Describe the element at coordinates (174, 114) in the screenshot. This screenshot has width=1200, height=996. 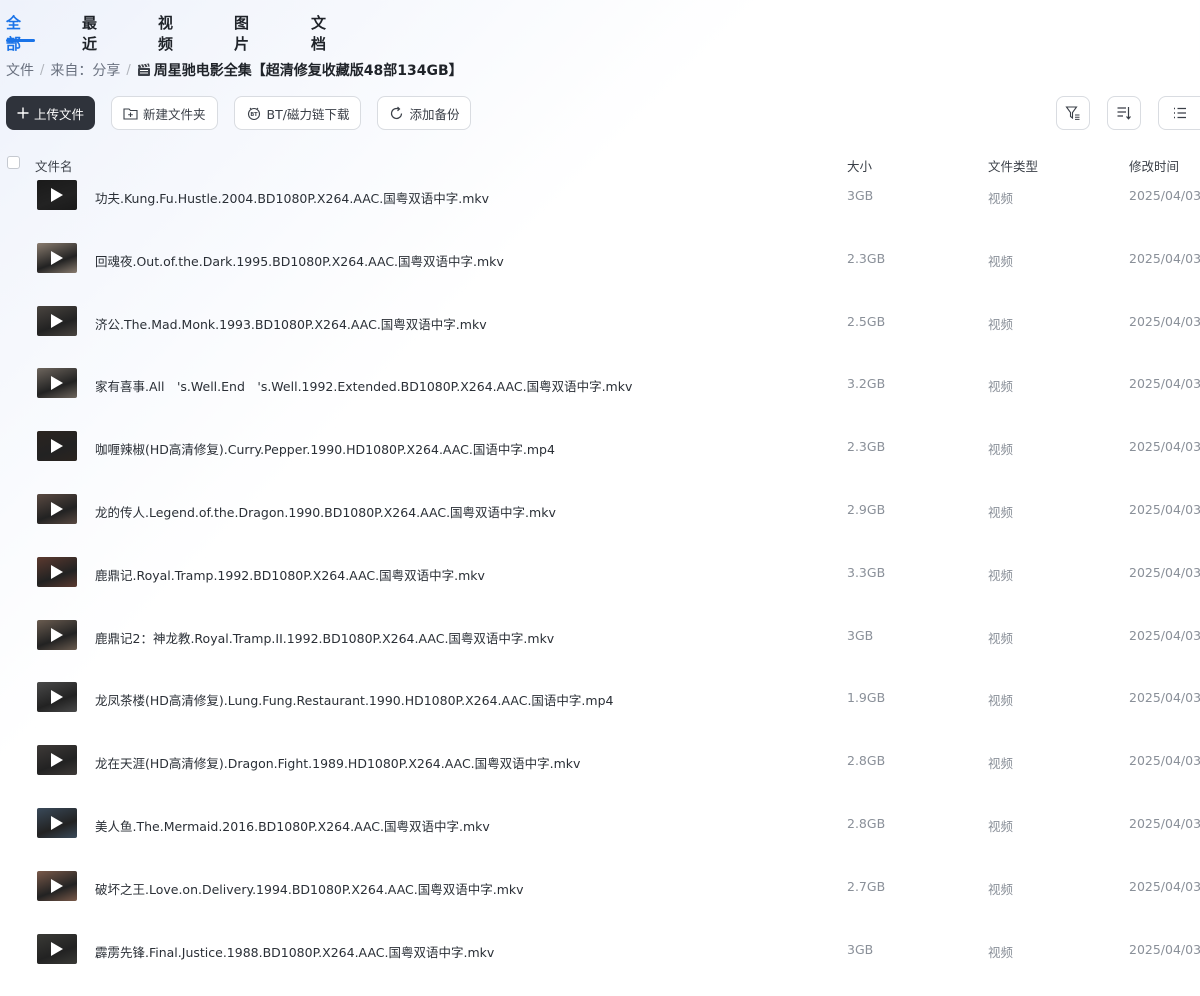
I see `new-folder-button-label: 新建文件夹` at that location.